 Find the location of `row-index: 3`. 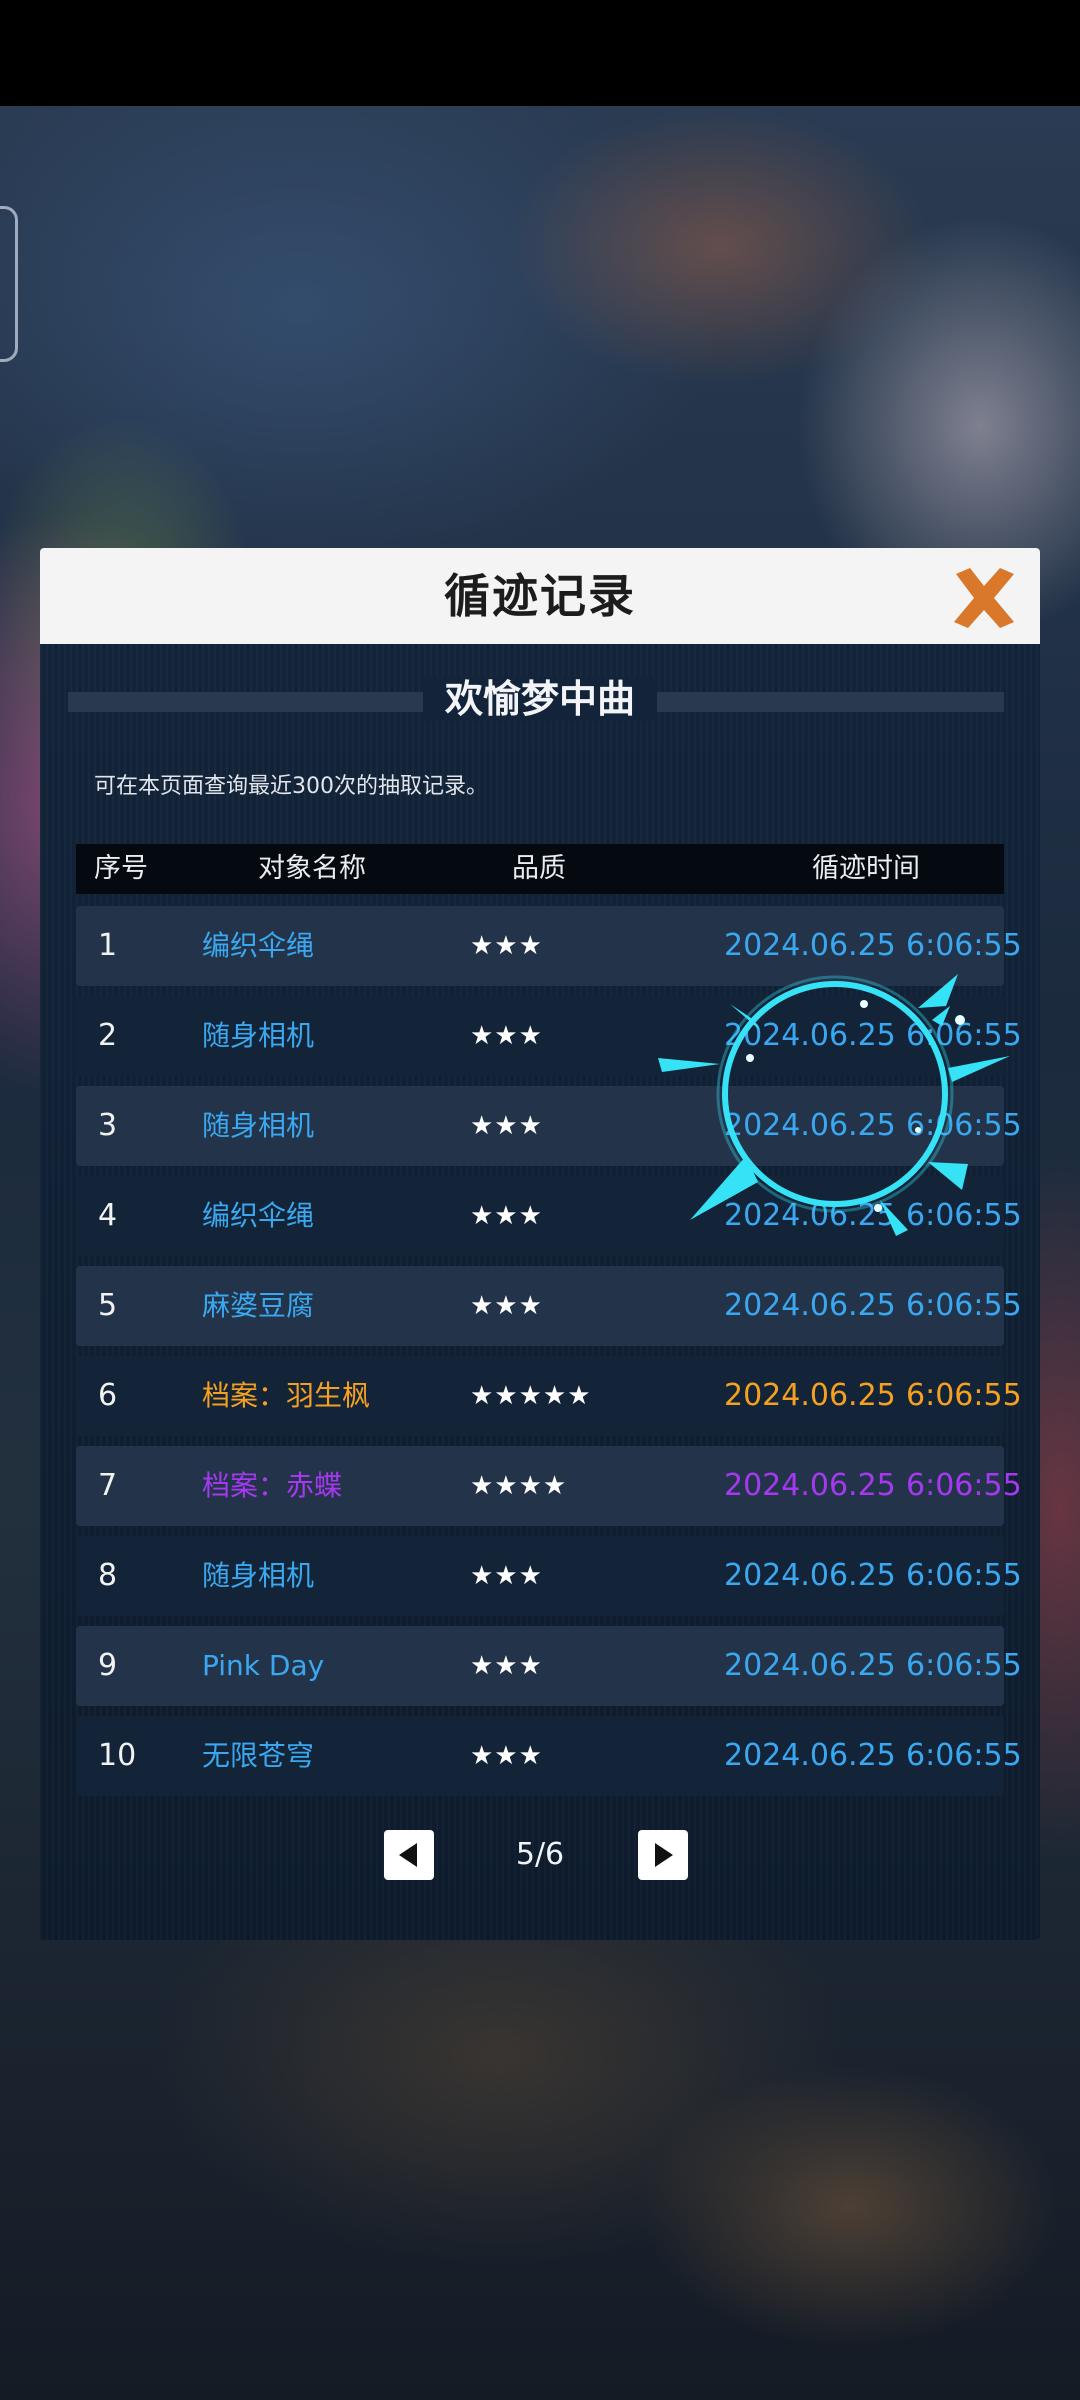

row-index: 3 is located at coordinates (108, 1125).